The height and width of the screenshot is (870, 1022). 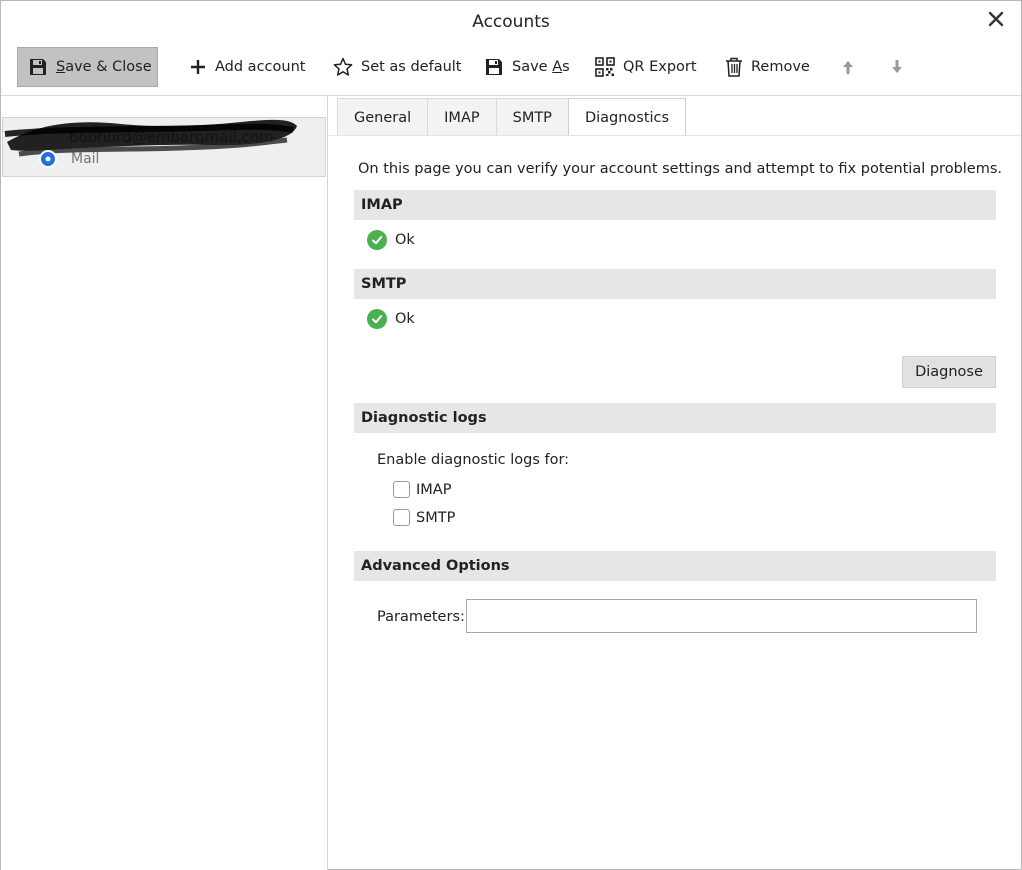 I want to click on save-close-label: Save & Close, so click(x=104, y=67).